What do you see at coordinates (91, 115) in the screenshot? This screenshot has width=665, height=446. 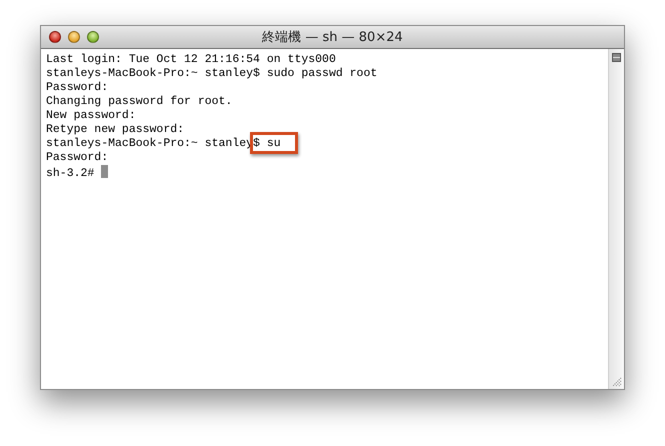 I see `terminal-line: New password:` at bounding box center [91, 115].